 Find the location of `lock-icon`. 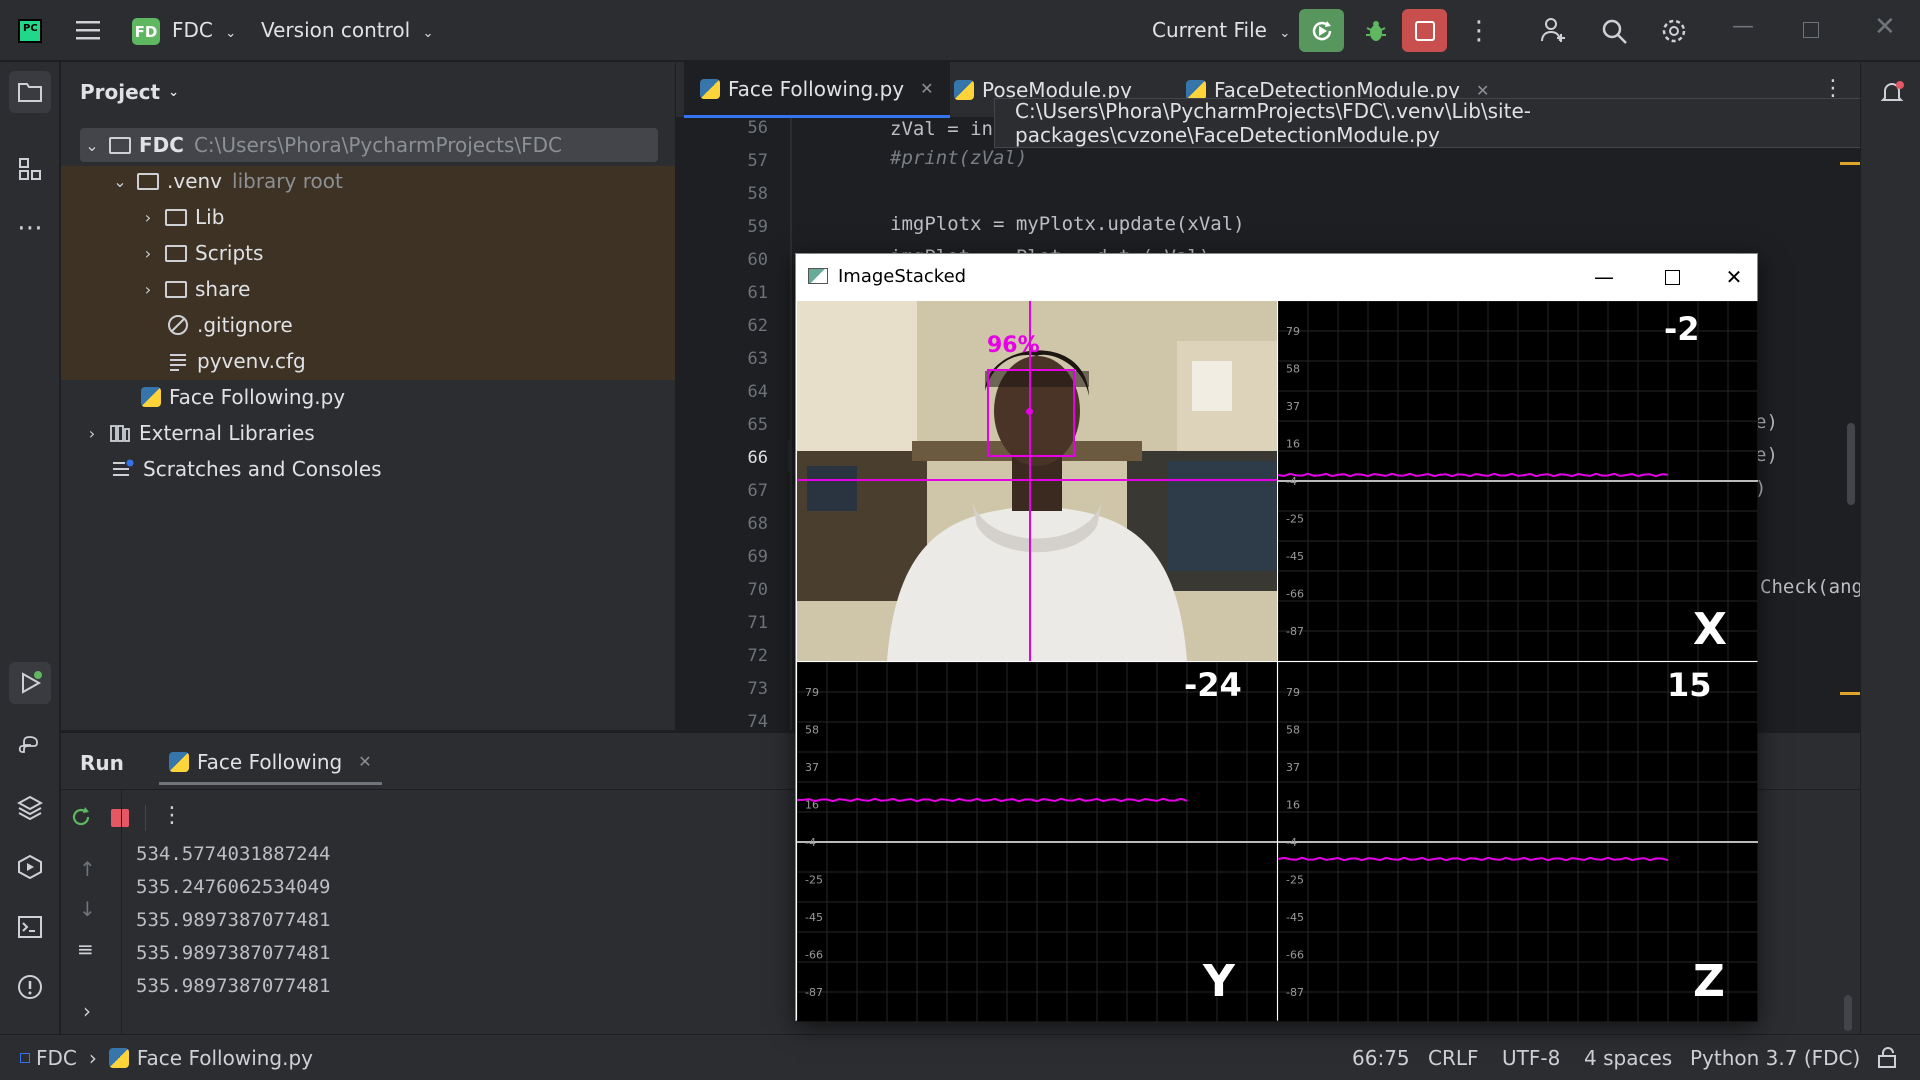

lock-icon is located at coordinates (1887, 1060).